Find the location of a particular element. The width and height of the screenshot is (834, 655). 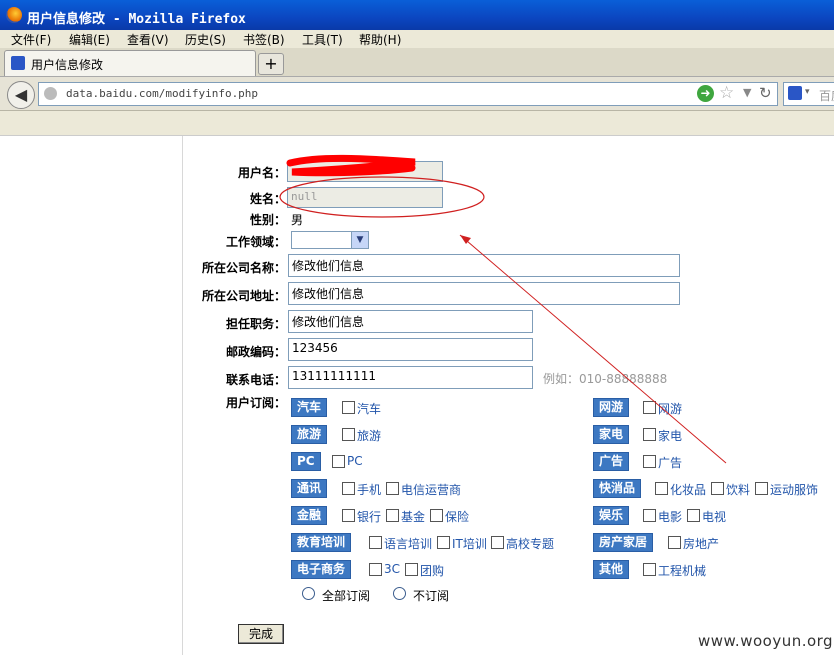

annotation-arrow-line is located at coordinates (593, 349).